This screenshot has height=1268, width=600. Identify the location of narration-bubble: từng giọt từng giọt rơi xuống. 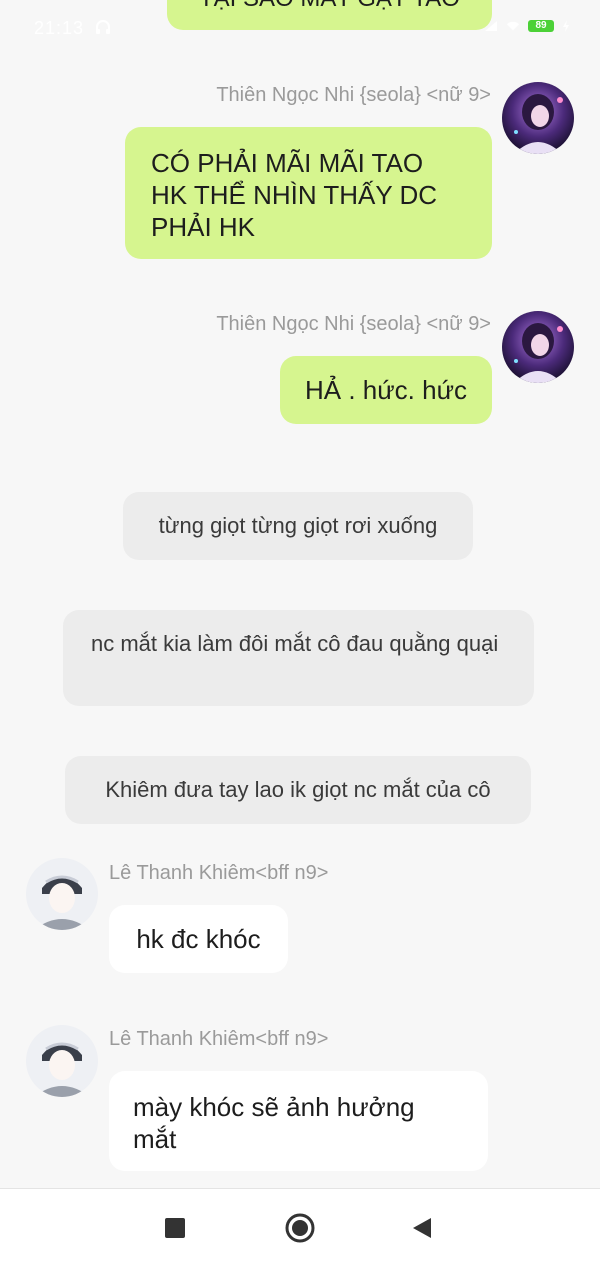
(298, 526).